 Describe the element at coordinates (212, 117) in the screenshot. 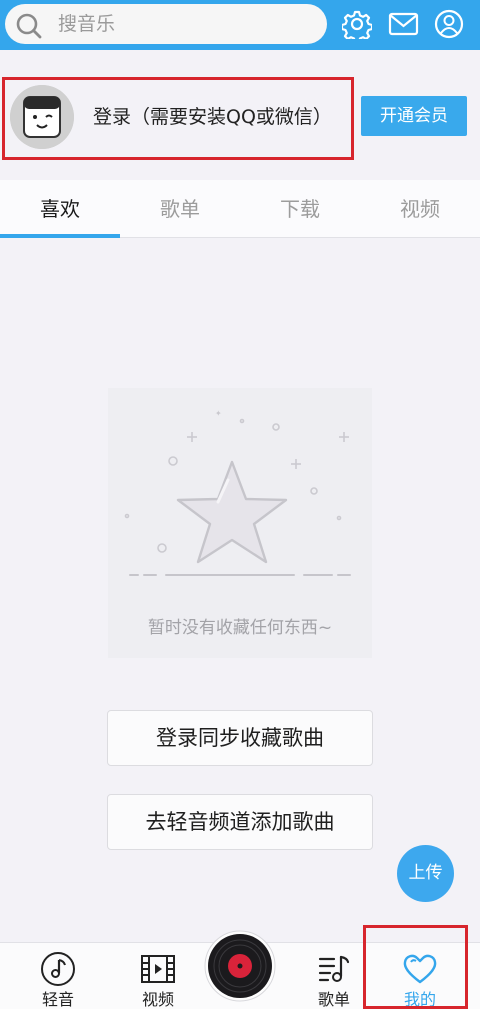

I see `login-link: 登录（需要安装QQ或微信）` at that location.